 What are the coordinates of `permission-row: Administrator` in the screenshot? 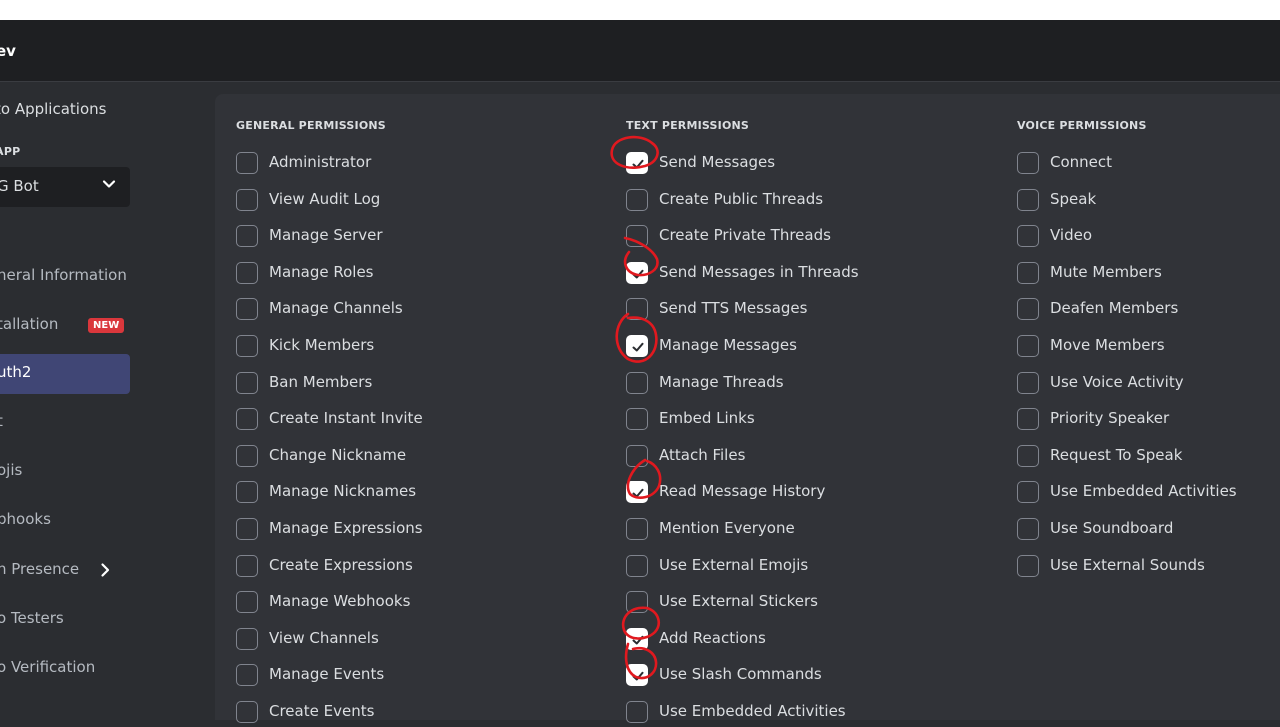 It's located at (421, 165).